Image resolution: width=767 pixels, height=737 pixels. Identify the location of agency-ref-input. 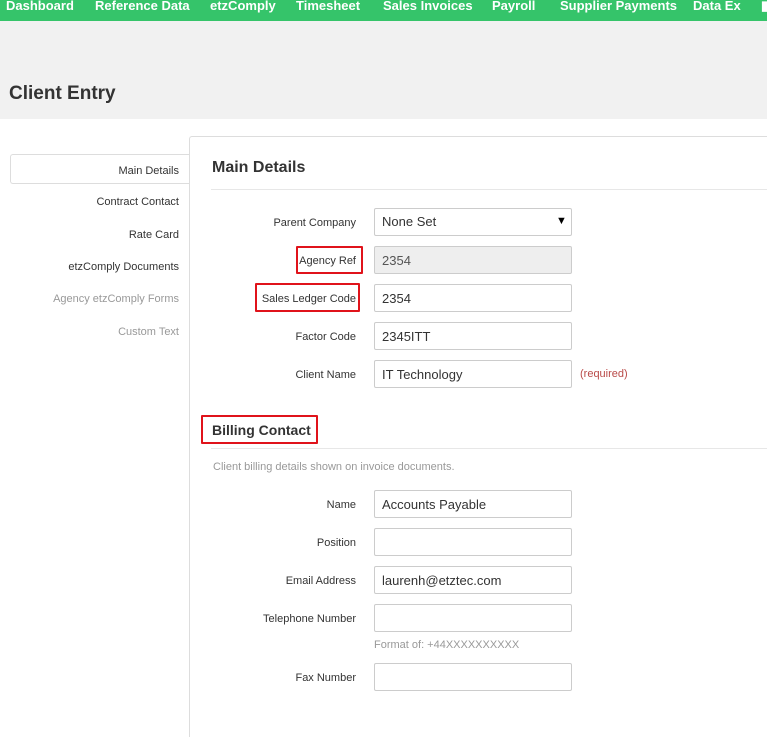
(473, 260).